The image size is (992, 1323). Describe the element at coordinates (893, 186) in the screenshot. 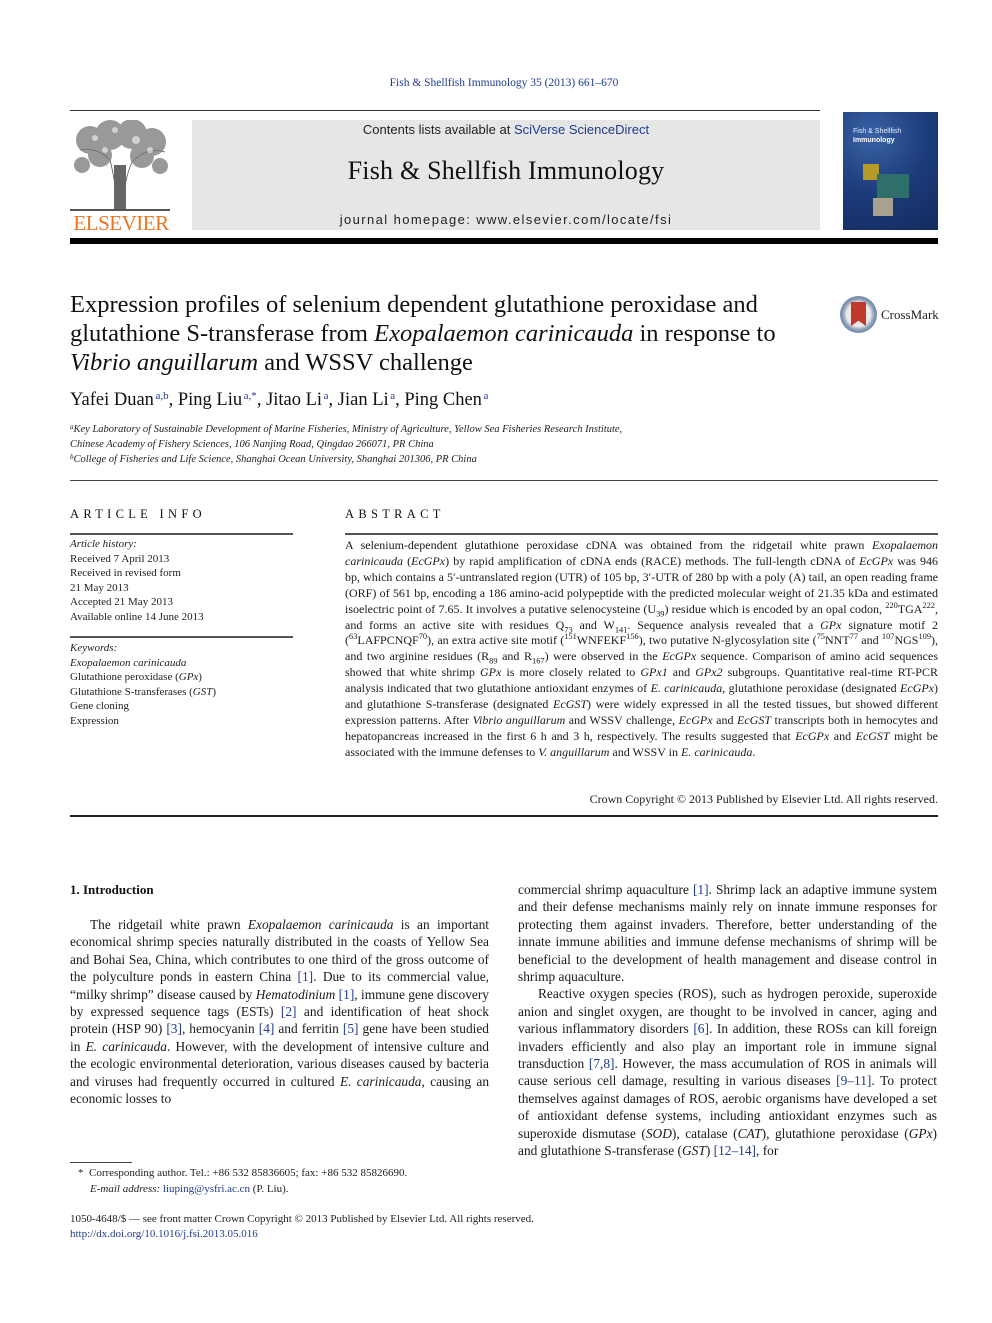

I see `cover-micrograph-teal` at that location.